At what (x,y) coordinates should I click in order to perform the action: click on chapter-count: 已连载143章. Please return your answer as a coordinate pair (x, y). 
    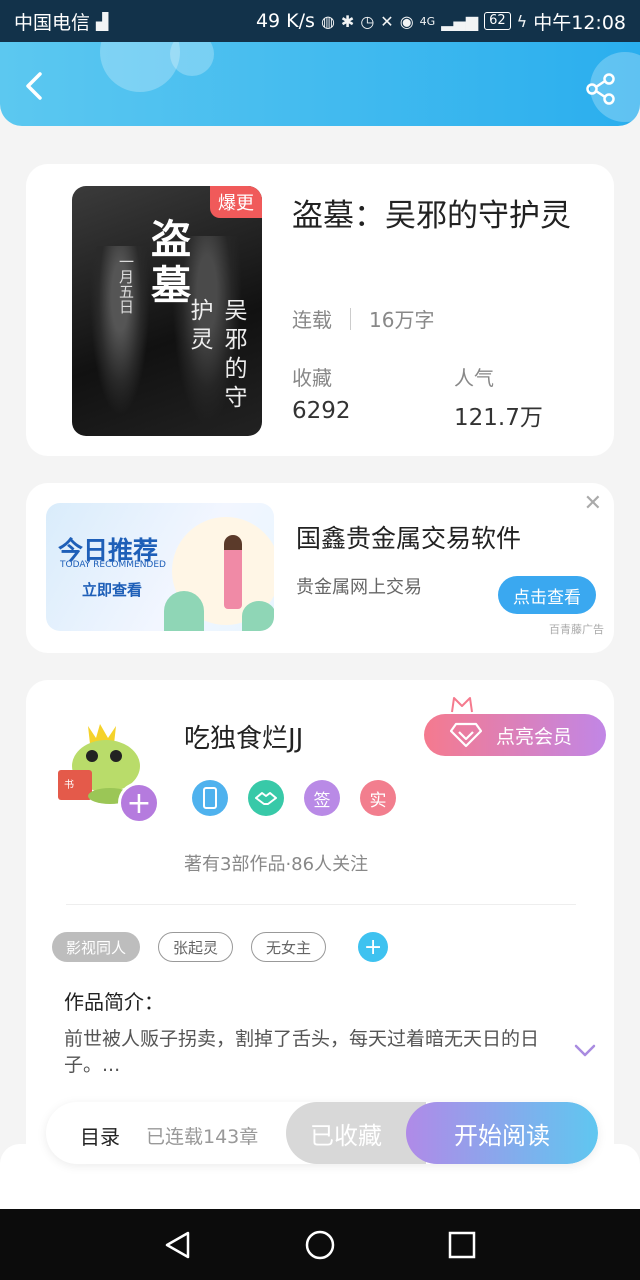
    Looking at the image, I should click on (202, 1137).